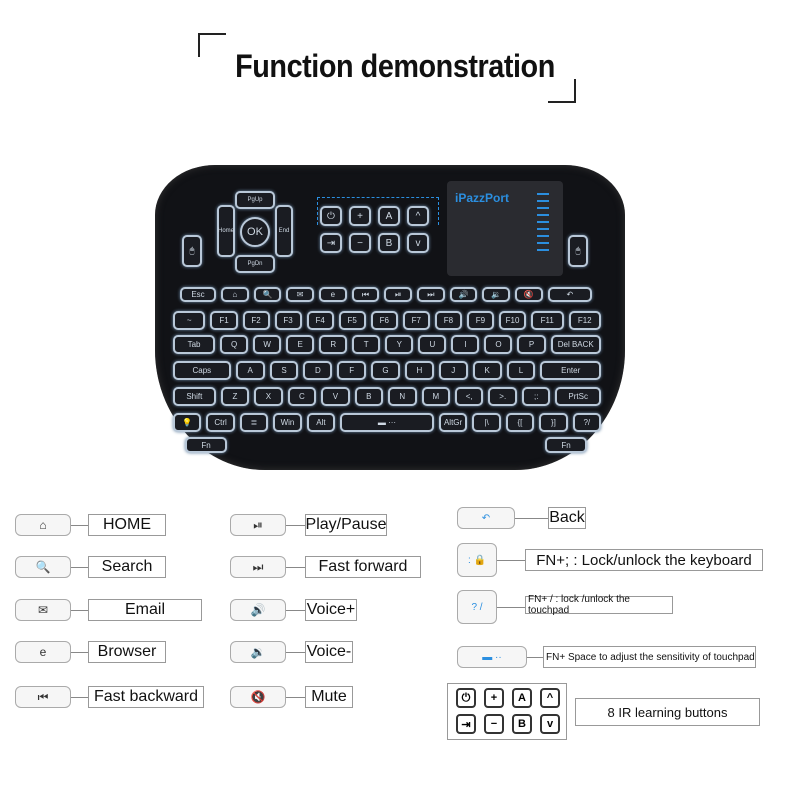 Image resolution: width=790 pixels, height=788 pixels. What do you see at coordinates (127, 567) in the screenshot?
I see `legend-label: Search` at bounding box center [127, 567].